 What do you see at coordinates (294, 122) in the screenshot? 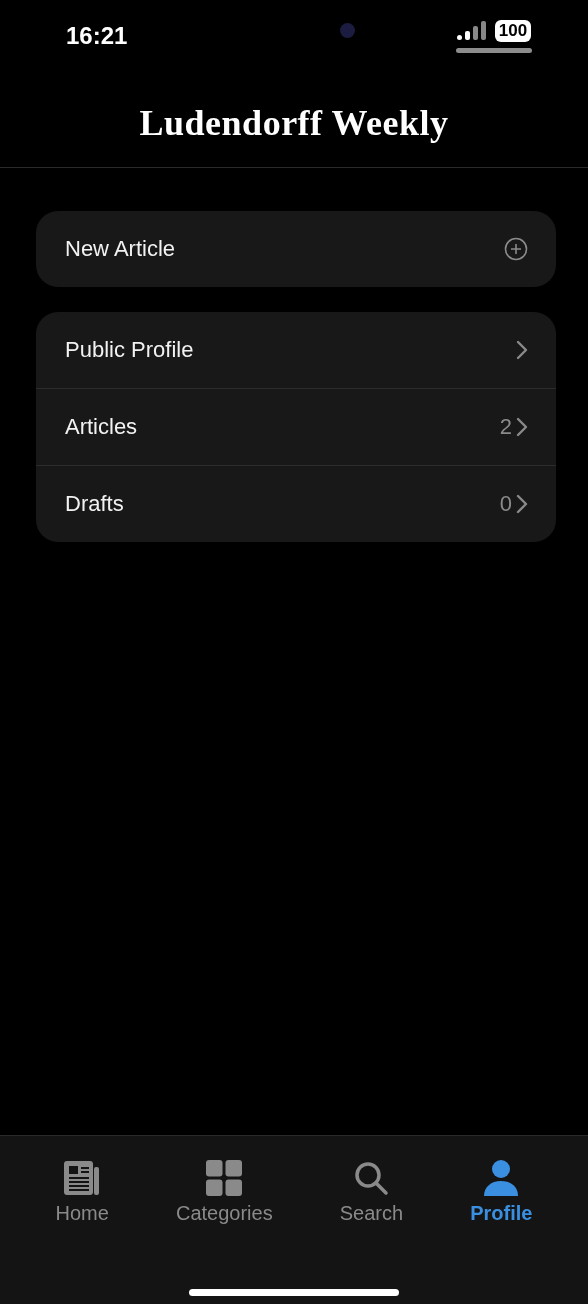
I see `app-title: Ludendorff Weekly` at bounding box center [294, 122].